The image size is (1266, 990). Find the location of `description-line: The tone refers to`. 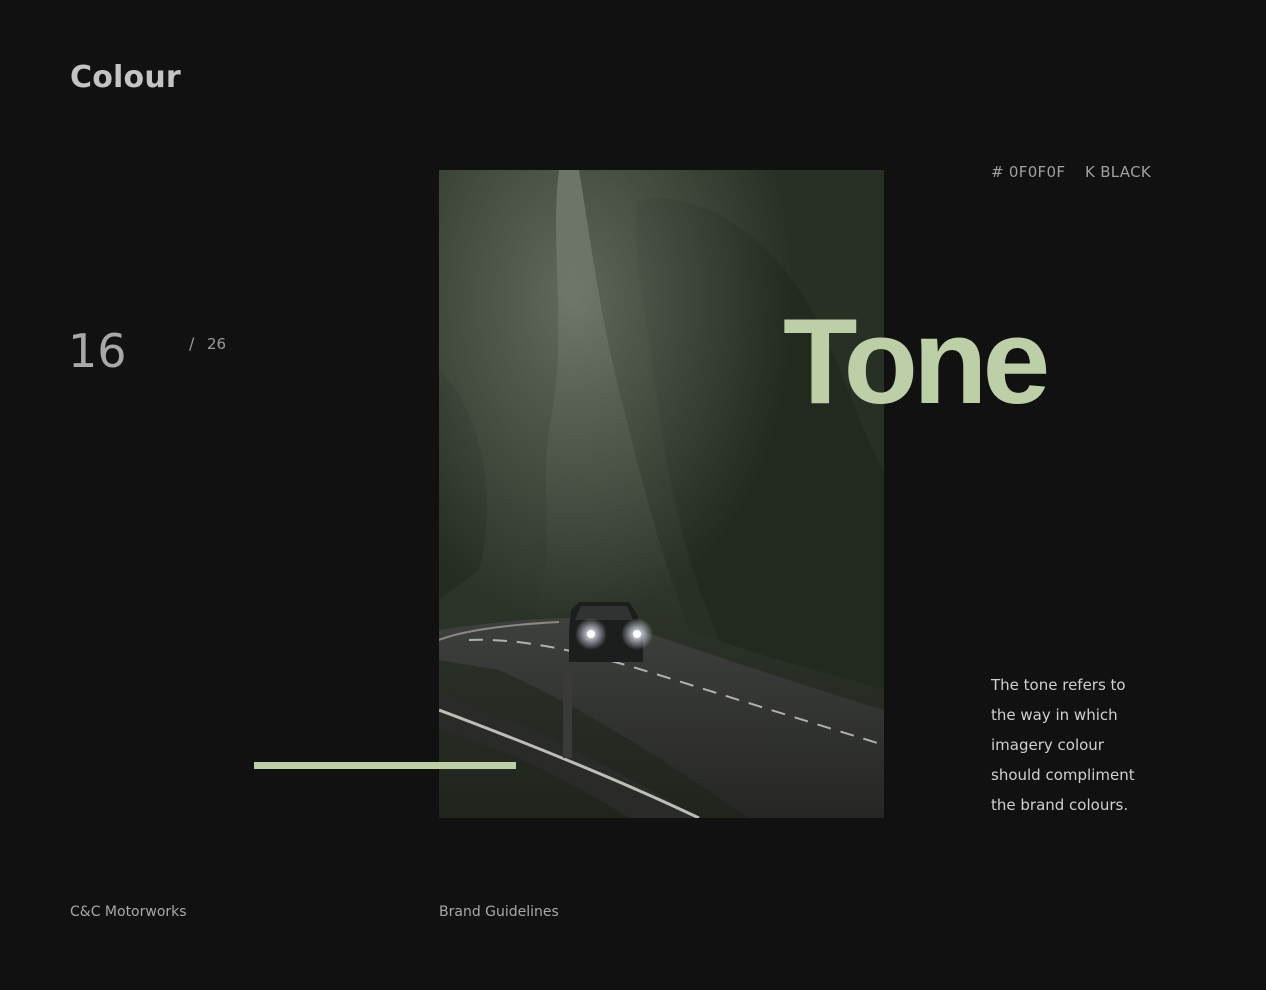

description-line: The tone refers to is located at coordinates (1058, 685).